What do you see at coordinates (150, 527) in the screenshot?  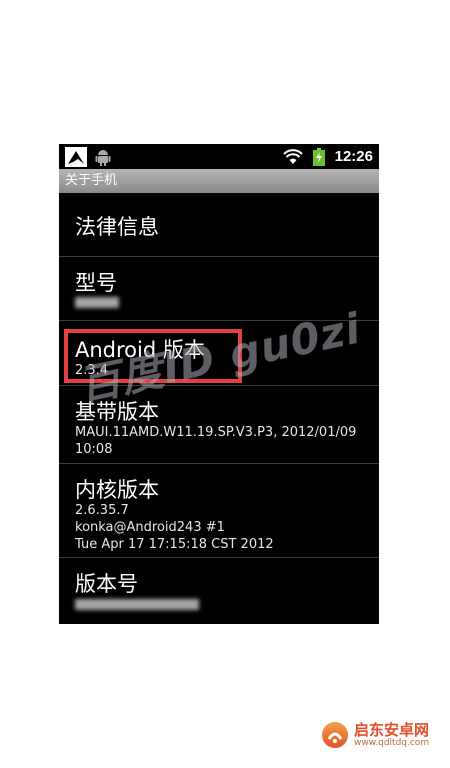 I see `item-subtitle: konka@Android243 #1` at bounding box center [150, 527].